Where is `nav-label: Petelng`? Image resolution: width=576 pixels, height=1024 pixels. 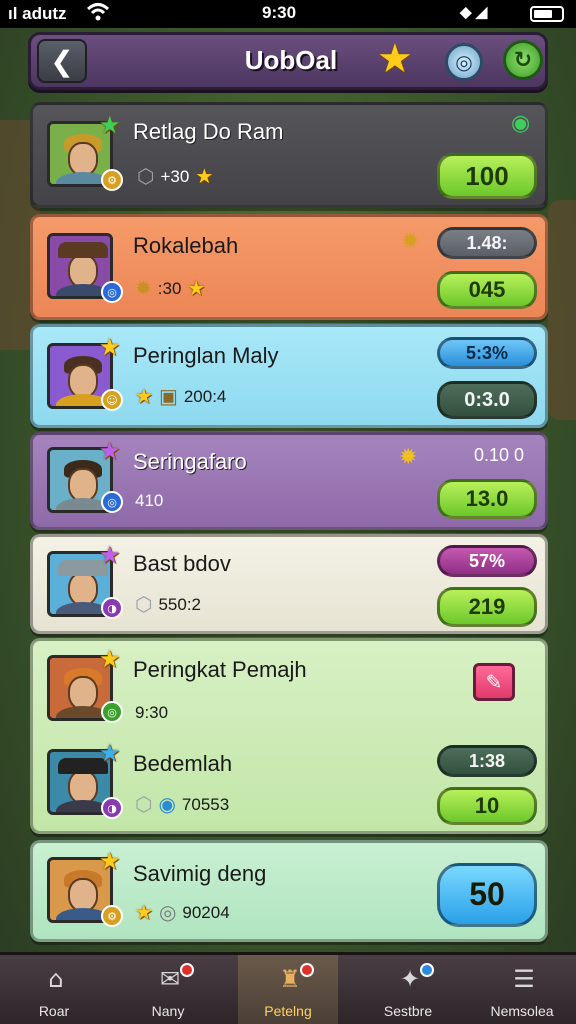
nav-label: Petelng is located at coordinates (288, 1011).